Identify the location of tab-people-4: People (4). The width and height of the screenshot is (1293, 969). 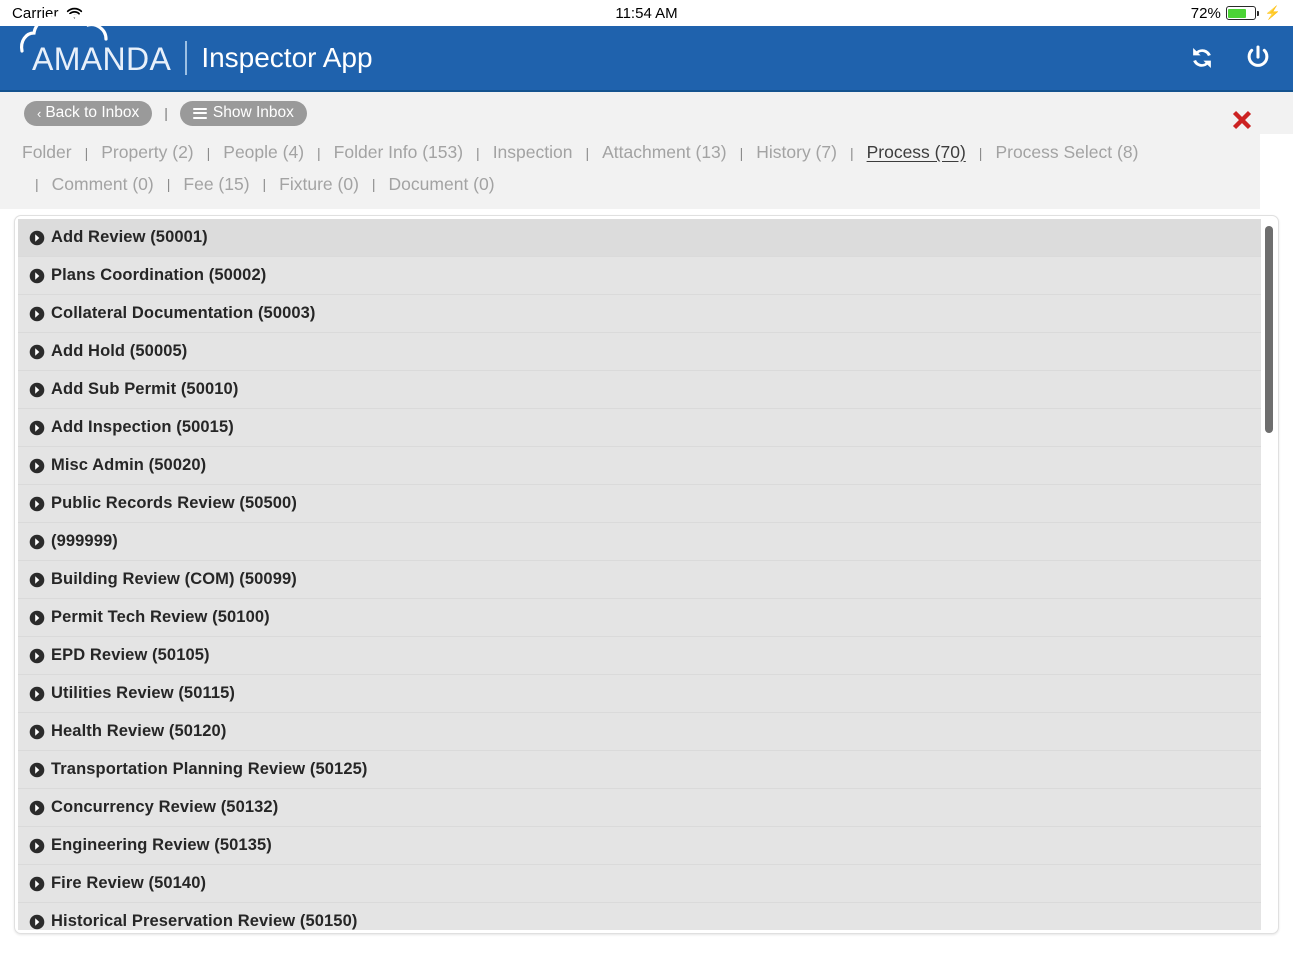
(263, 153).